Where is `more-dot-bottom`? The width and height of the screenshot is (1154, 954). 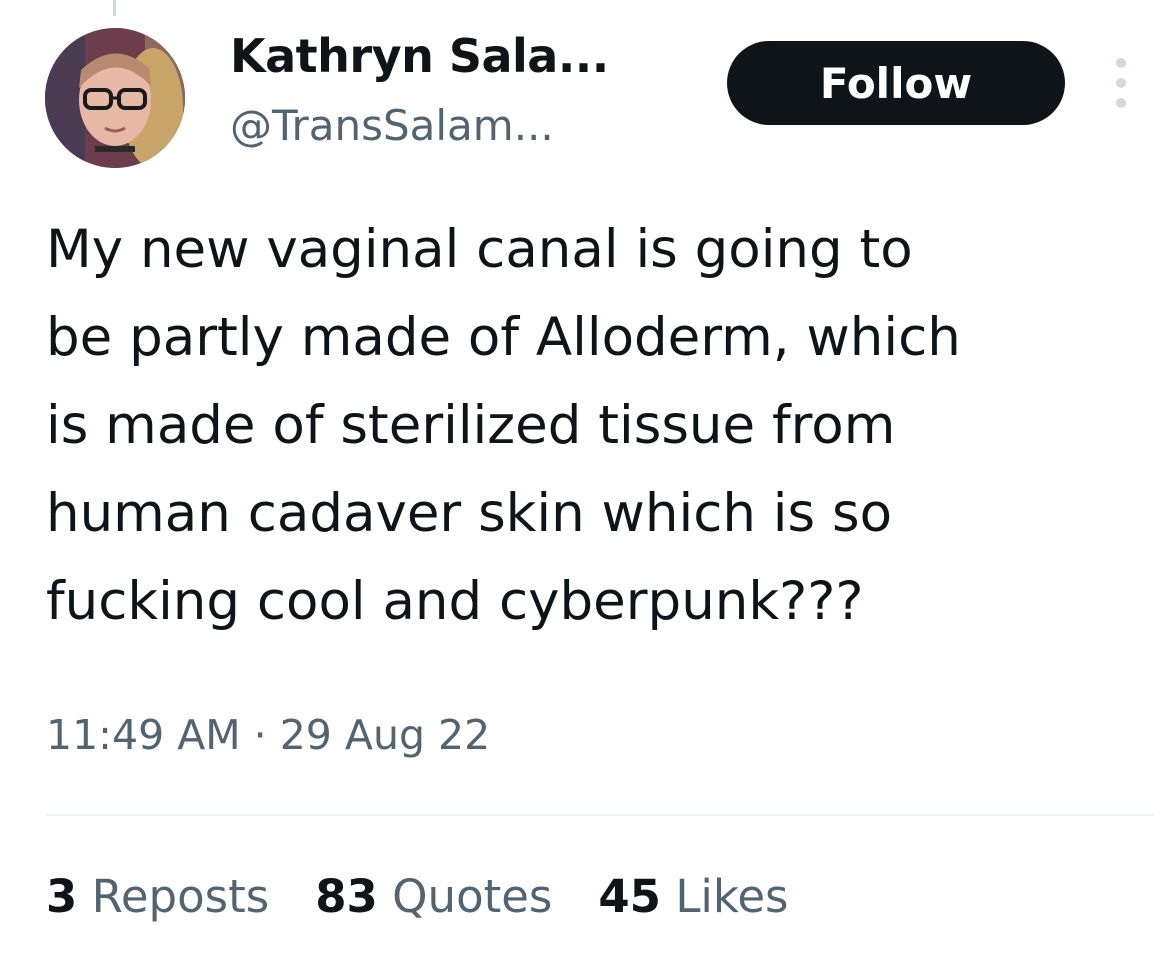
more-dot-bottom is located at coordinates (1121, 103).